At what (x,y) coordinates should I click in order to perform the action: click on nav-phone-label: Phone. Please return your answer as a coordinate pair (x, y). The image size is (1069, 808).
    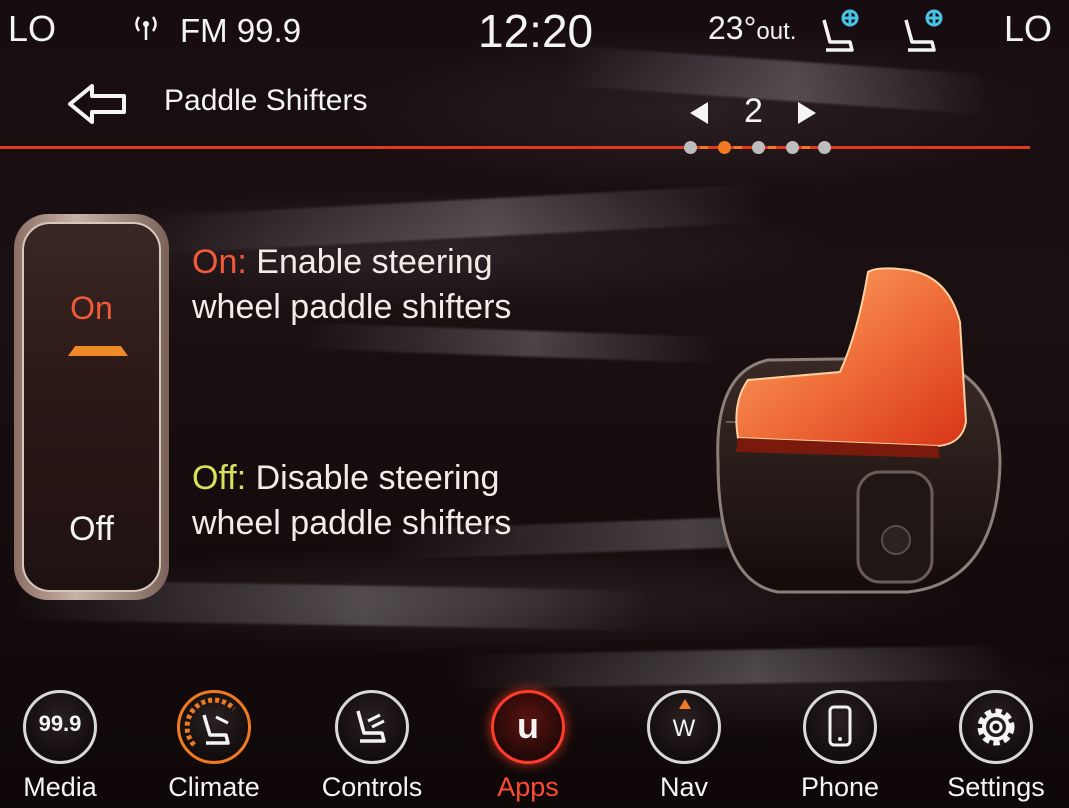
    Looking at the image, I should click on (840, 787).